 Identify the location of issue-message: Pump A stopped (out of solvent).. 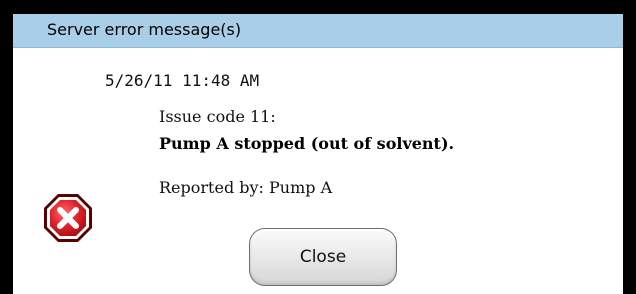
(307, 143).